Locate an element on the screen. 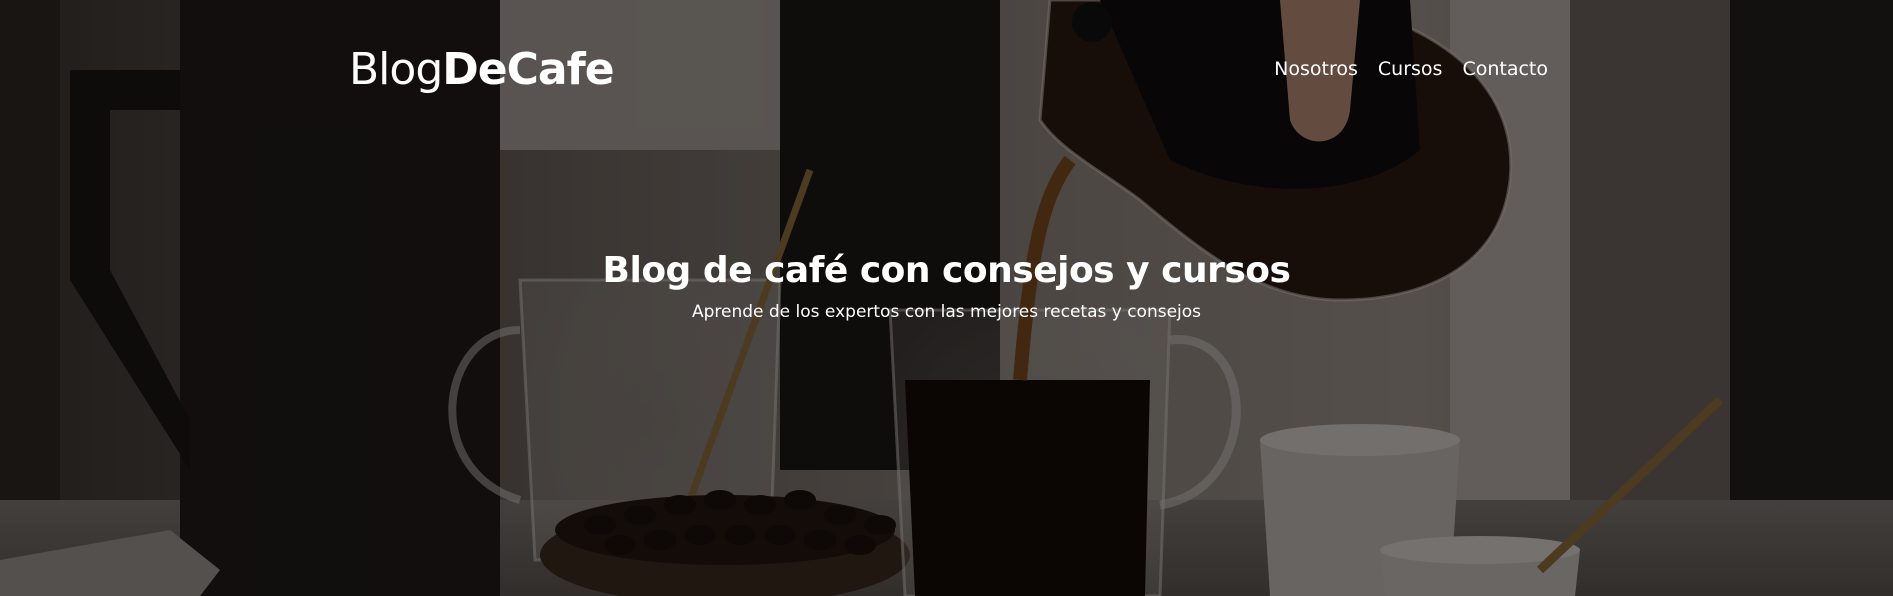 This screenshot has width=1893, height=596. nav-link-cursos: Cursos is located at coordinates (1410, 69).